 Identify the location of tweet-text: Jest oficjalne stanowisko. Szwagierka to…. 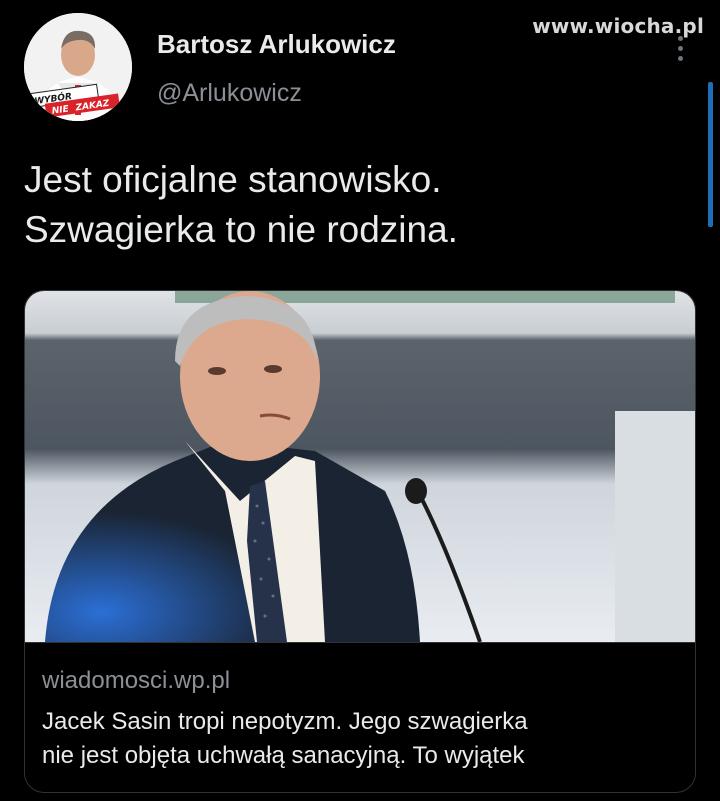
(354, 205).